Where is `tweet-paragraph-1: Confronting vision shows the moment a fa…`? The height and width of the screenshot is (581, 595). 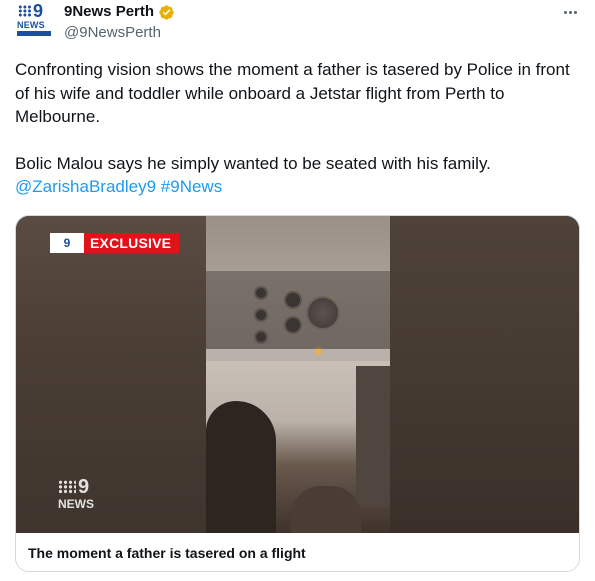 tweet-paragraph-1: Confronting vision shows the moment a fa… is located at coordinates (292, 93).